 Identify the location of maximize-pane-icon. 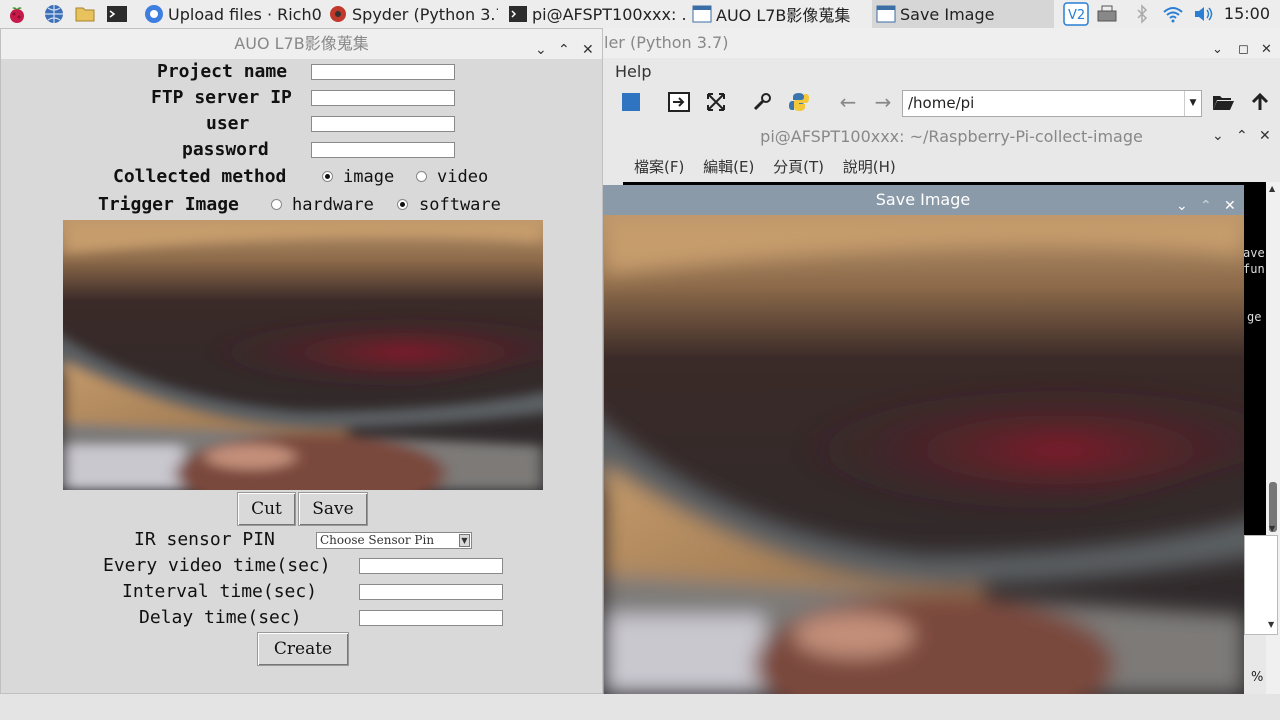
(716, 102).